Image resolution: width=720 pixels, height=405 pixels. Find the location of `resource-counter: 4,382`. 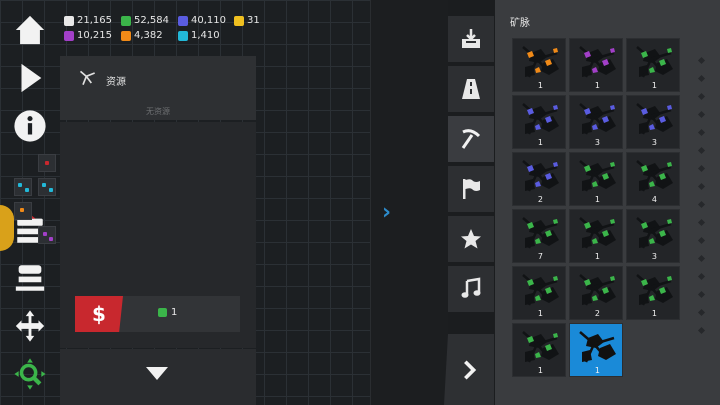

resource-counter: 4,382 is located at coordinates (142, 35).